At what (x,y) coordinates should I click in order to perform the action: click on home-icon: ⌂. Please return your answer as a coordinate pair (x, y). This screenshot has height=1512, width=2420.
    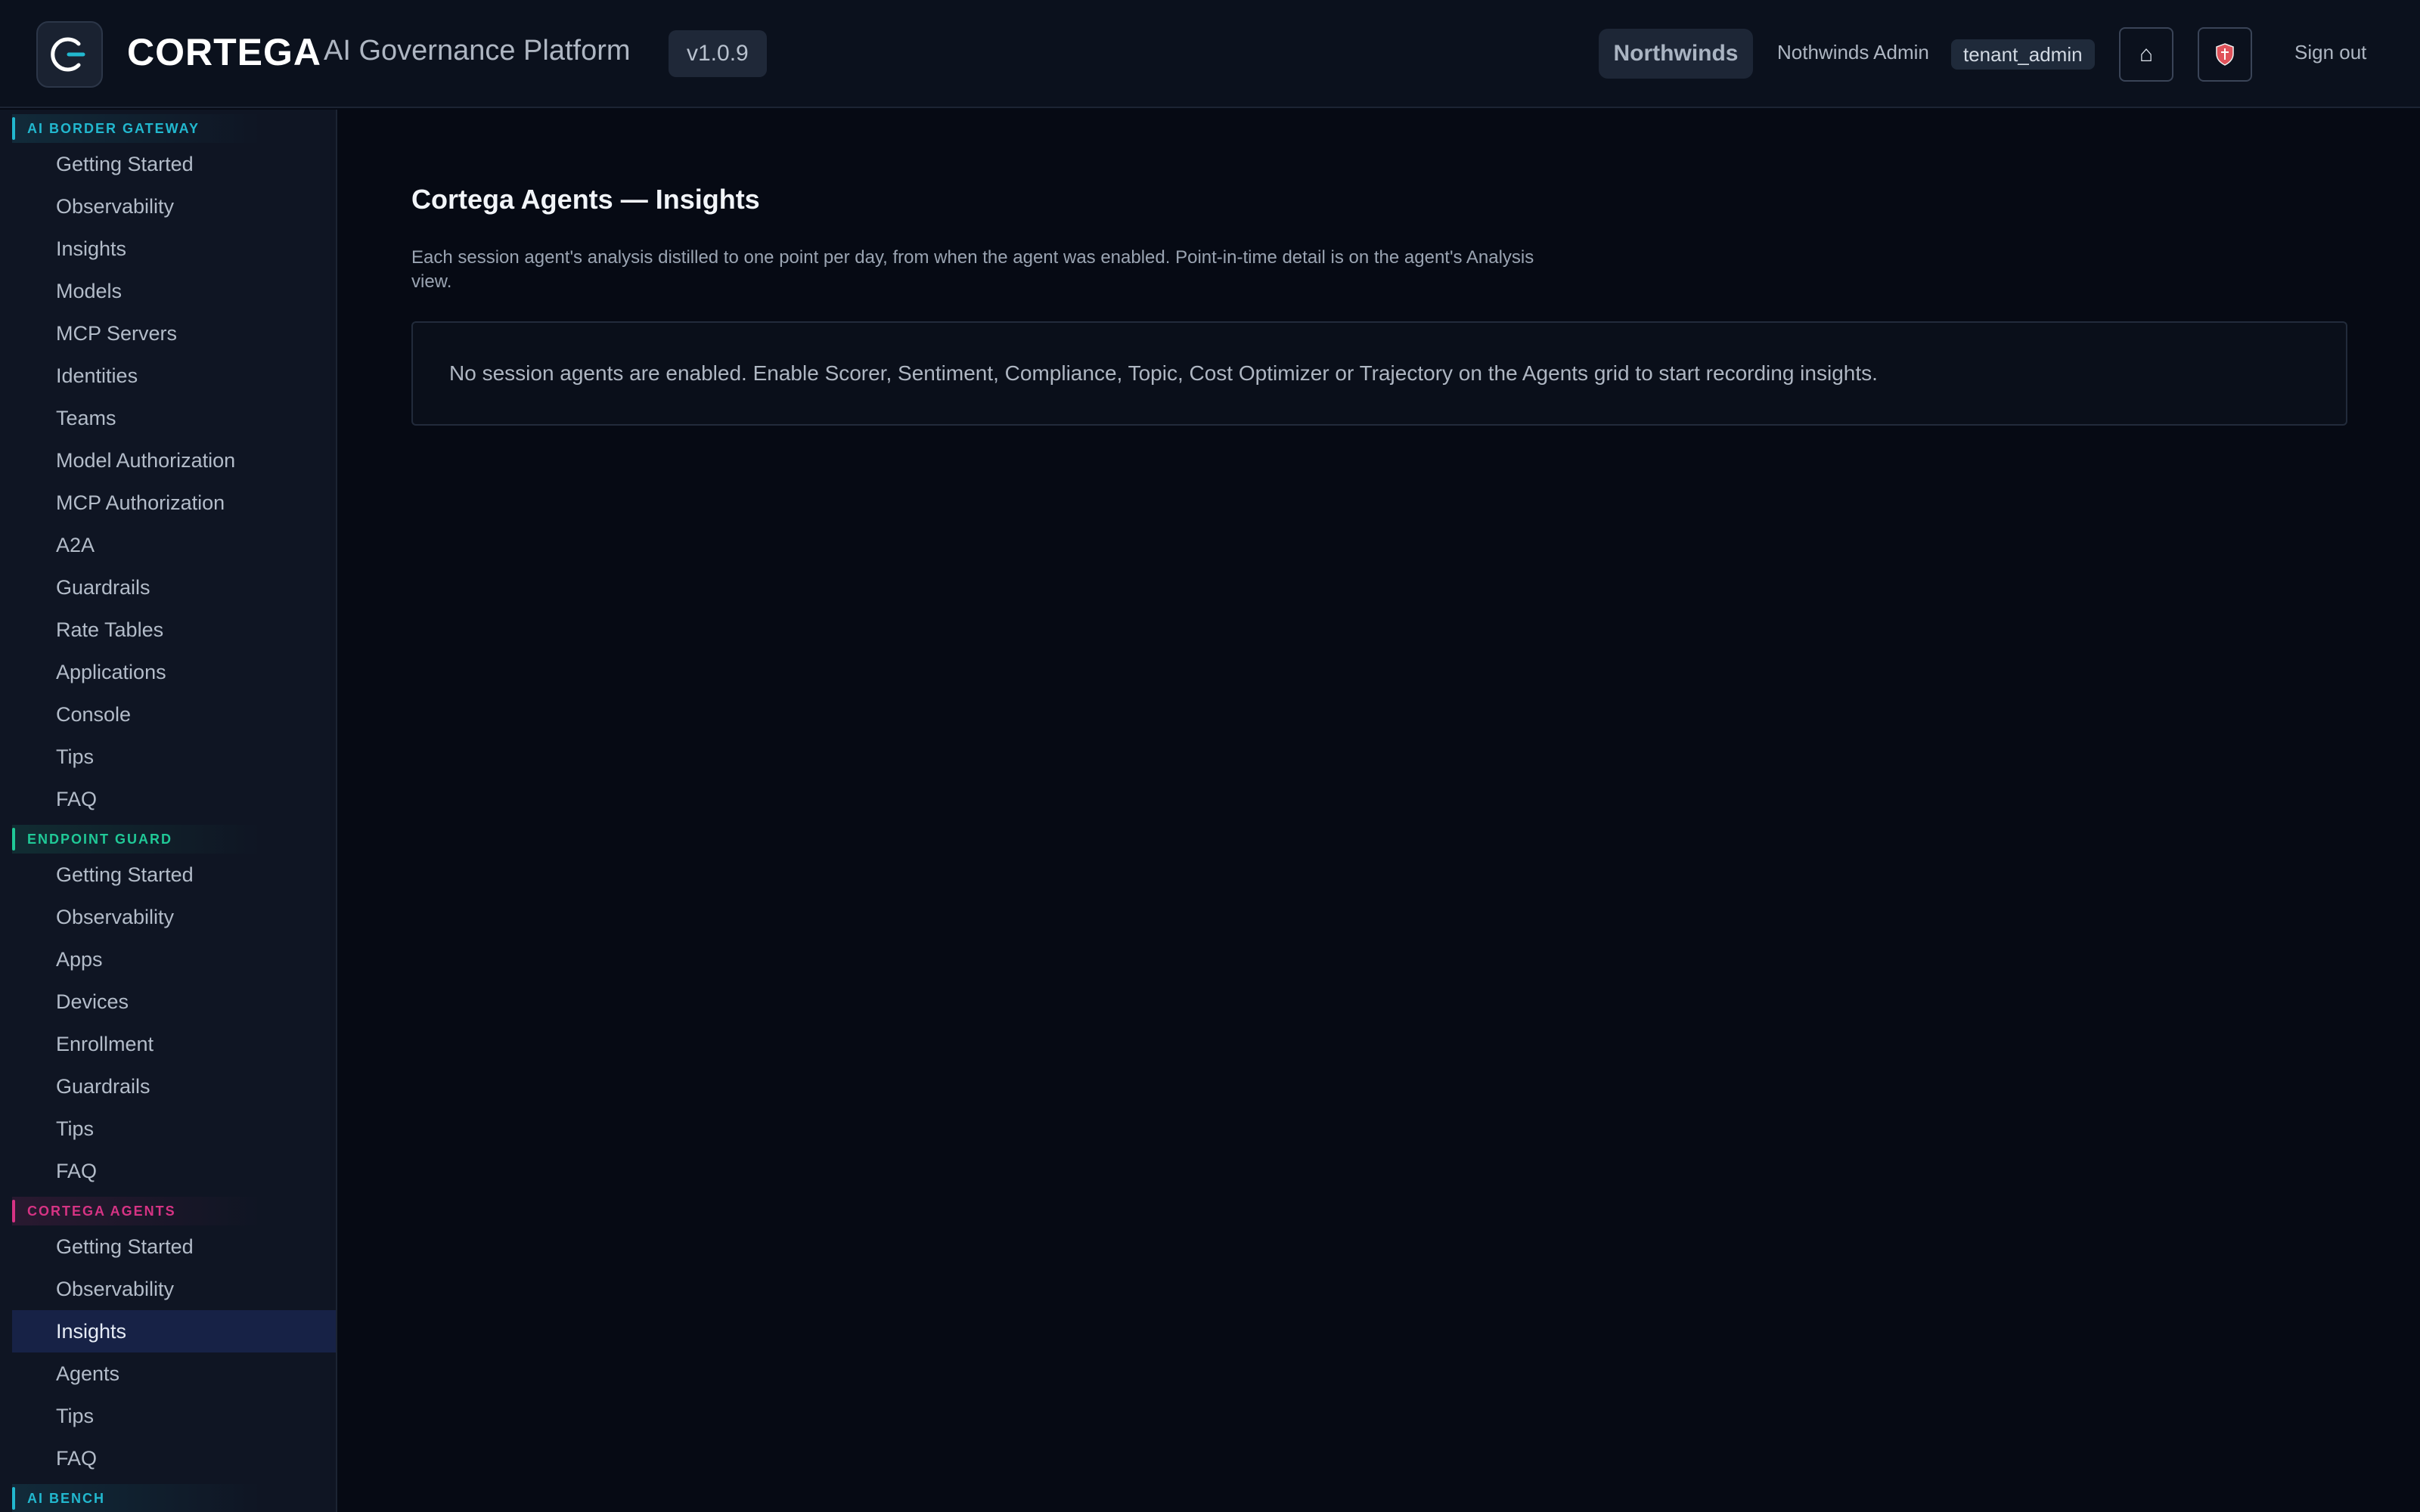
    Looking at the image, I should click on (2146, 54).